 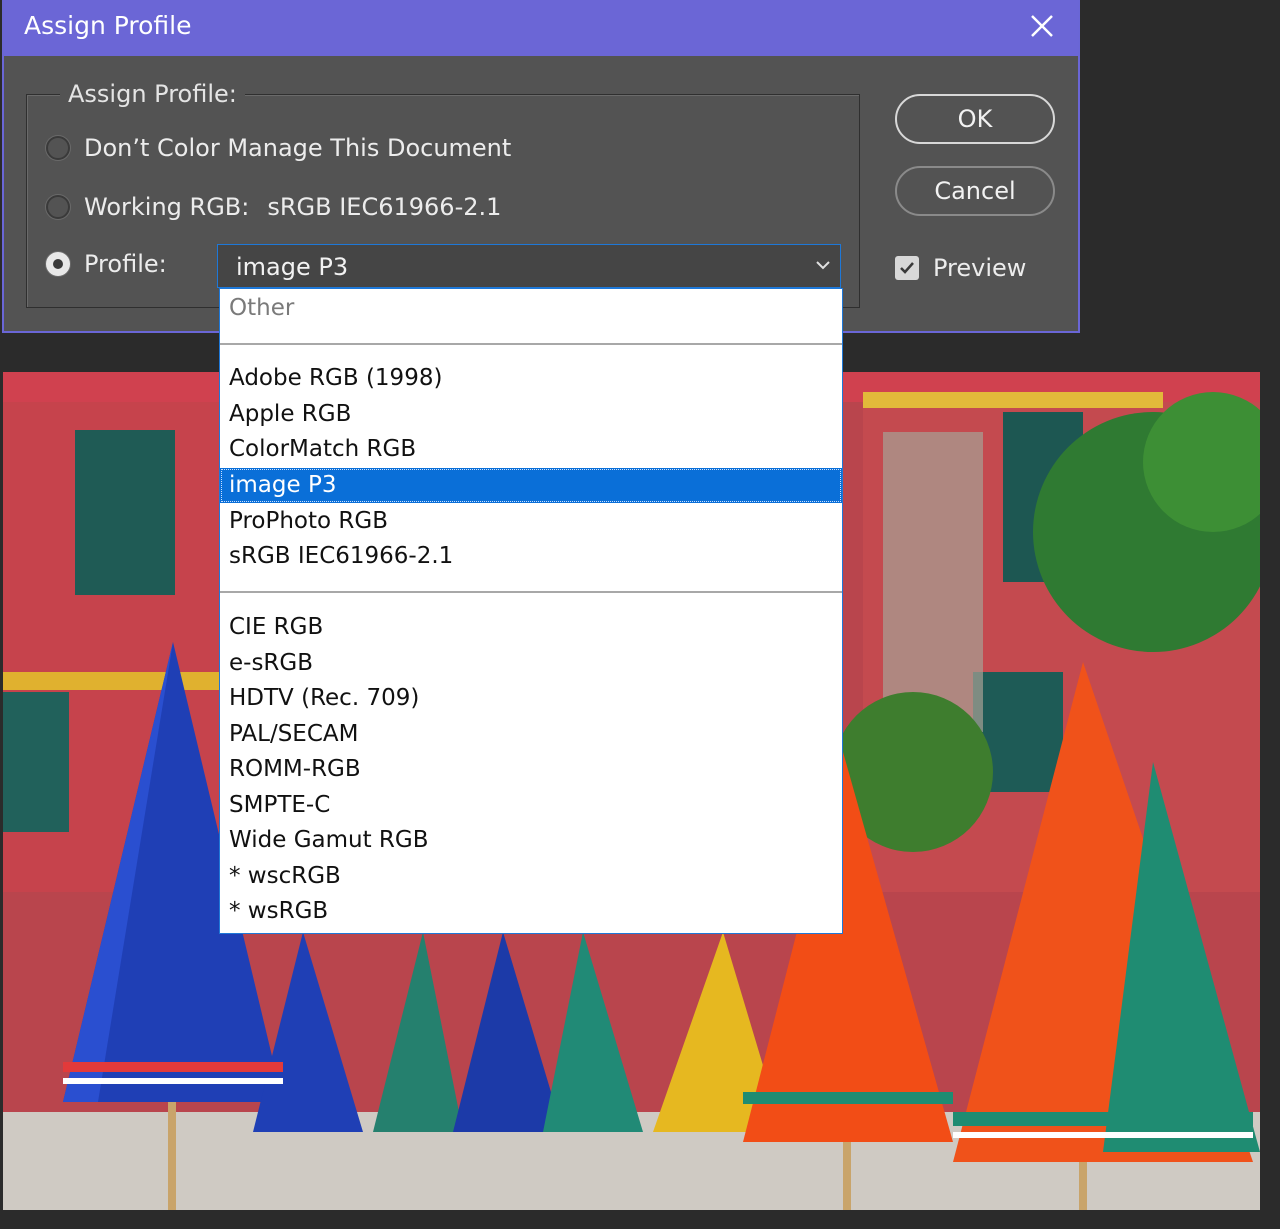 What do you see at coordinates (823, 265) in the screenshot?
I see `chevron-down-icon` at bounding box center [823, 265].